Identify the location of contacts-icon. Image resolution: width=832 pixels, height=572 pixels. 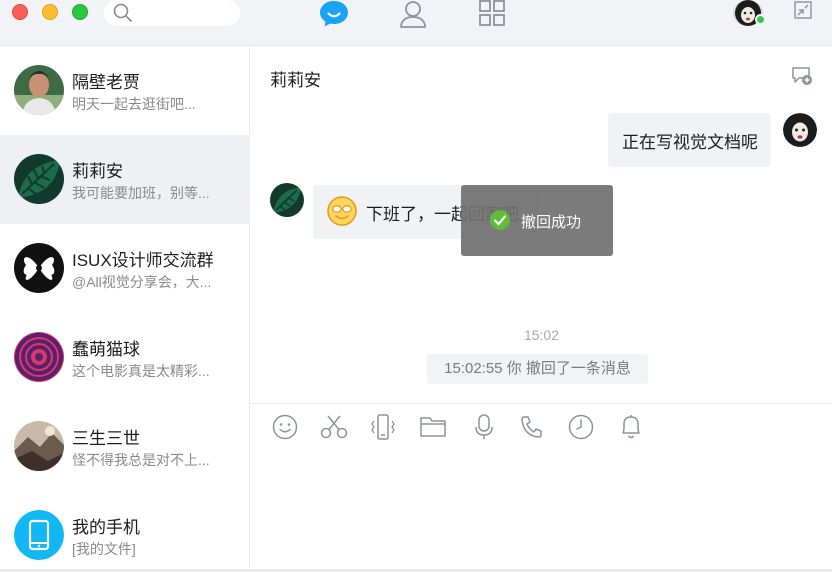
(413, 14).